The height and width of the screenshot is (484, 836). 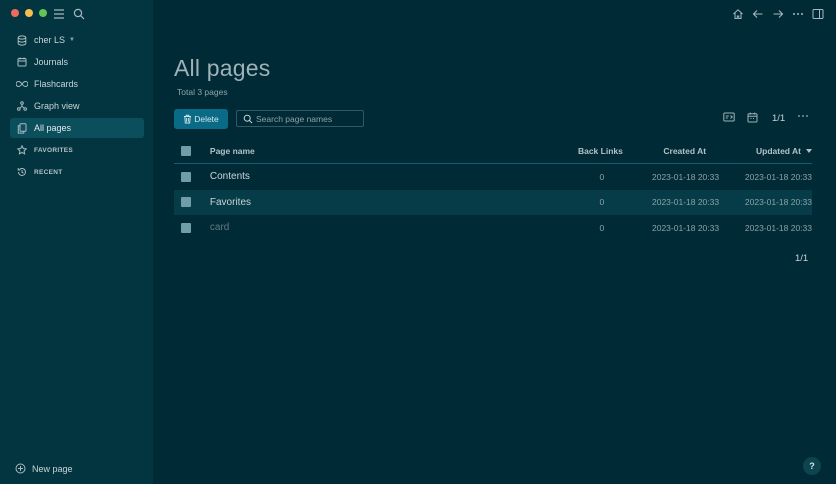 What do you see at coordinates (77, 40) in the screenshot?
I see `graph-selector: cher LS ▼` at bounding box center [77, 40].